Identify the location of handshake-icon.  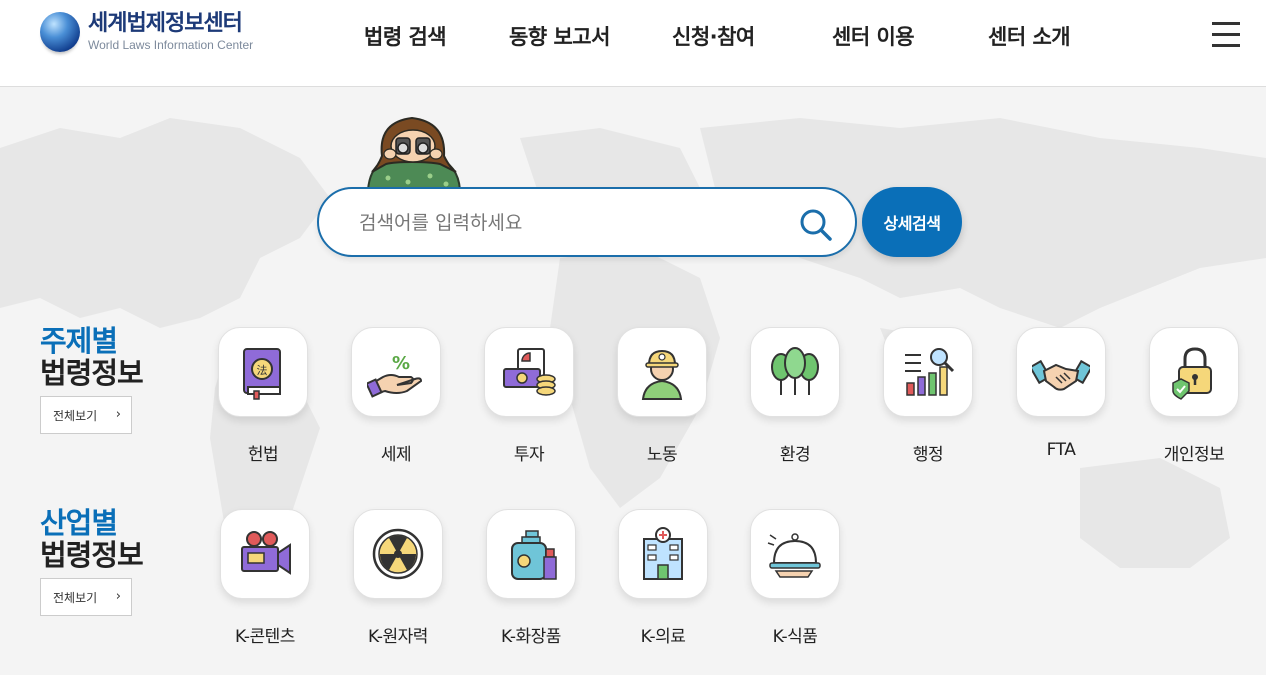
(1061, 375).